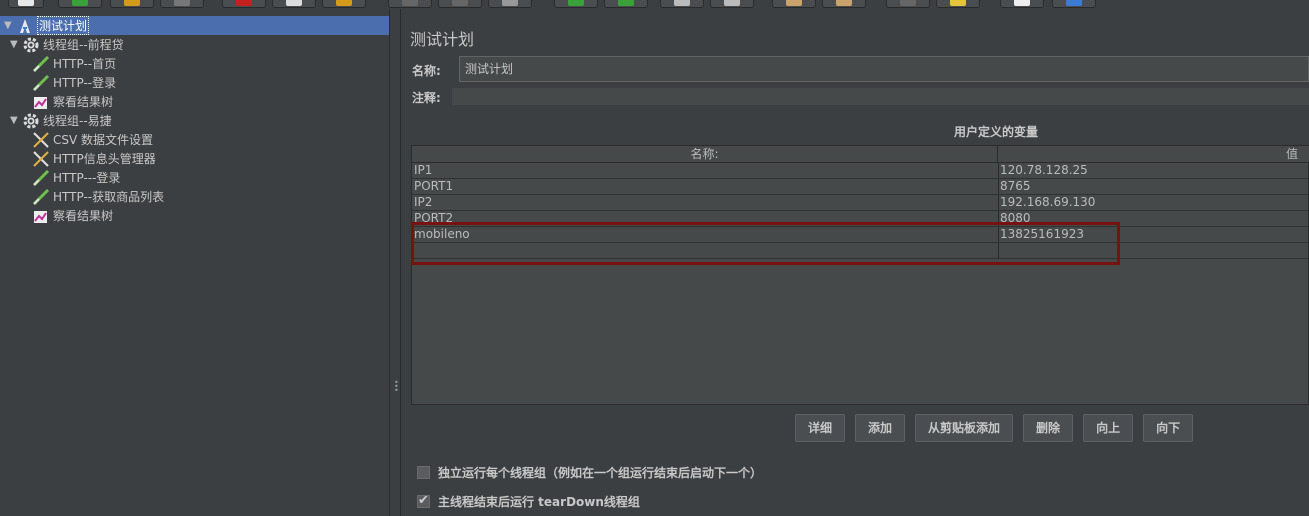 The image size is (1309, 516). What do you see at coordinates (732, 4) in the screenshot?
I see `shutdown-button` at bounding box center [732, 4].